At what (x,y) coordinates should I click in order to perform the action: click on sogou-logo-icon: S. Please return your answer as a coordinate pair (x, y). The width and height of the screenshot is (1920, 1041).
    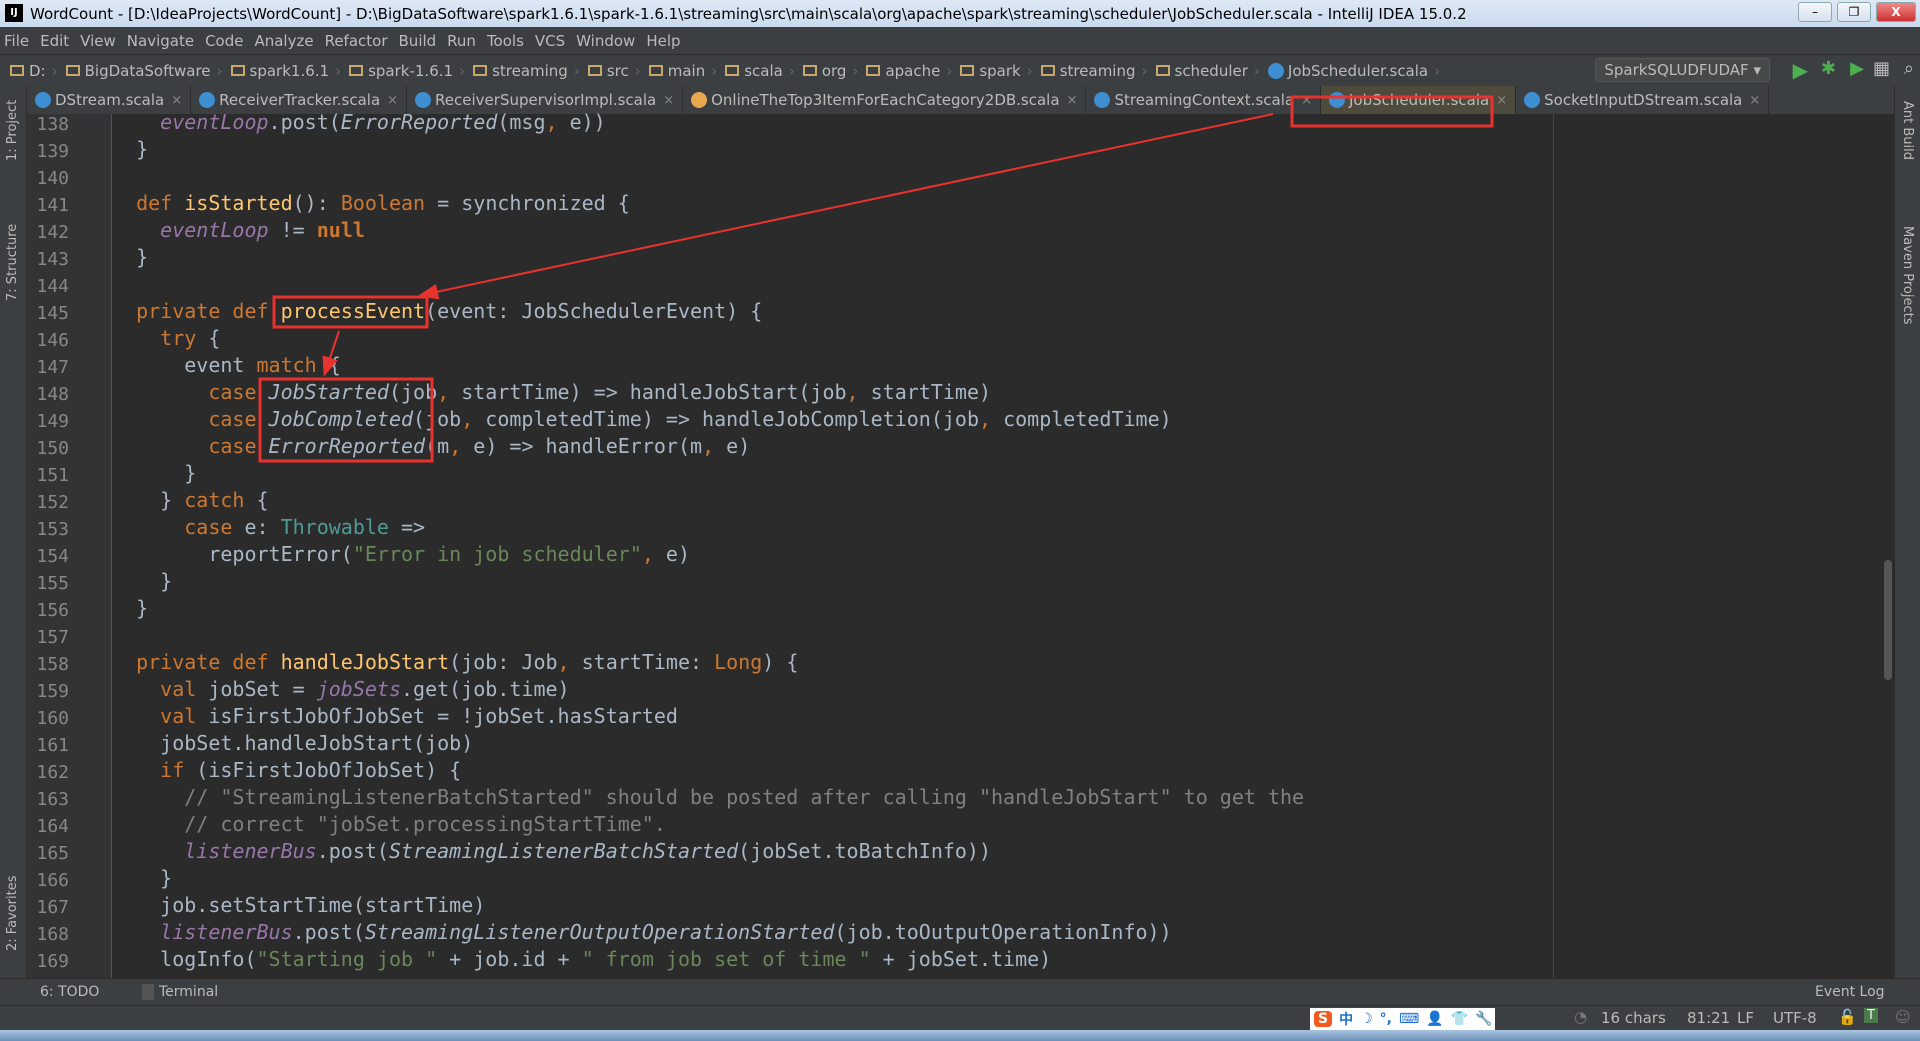
    Looking at the image, I should click on (1323, 1019).